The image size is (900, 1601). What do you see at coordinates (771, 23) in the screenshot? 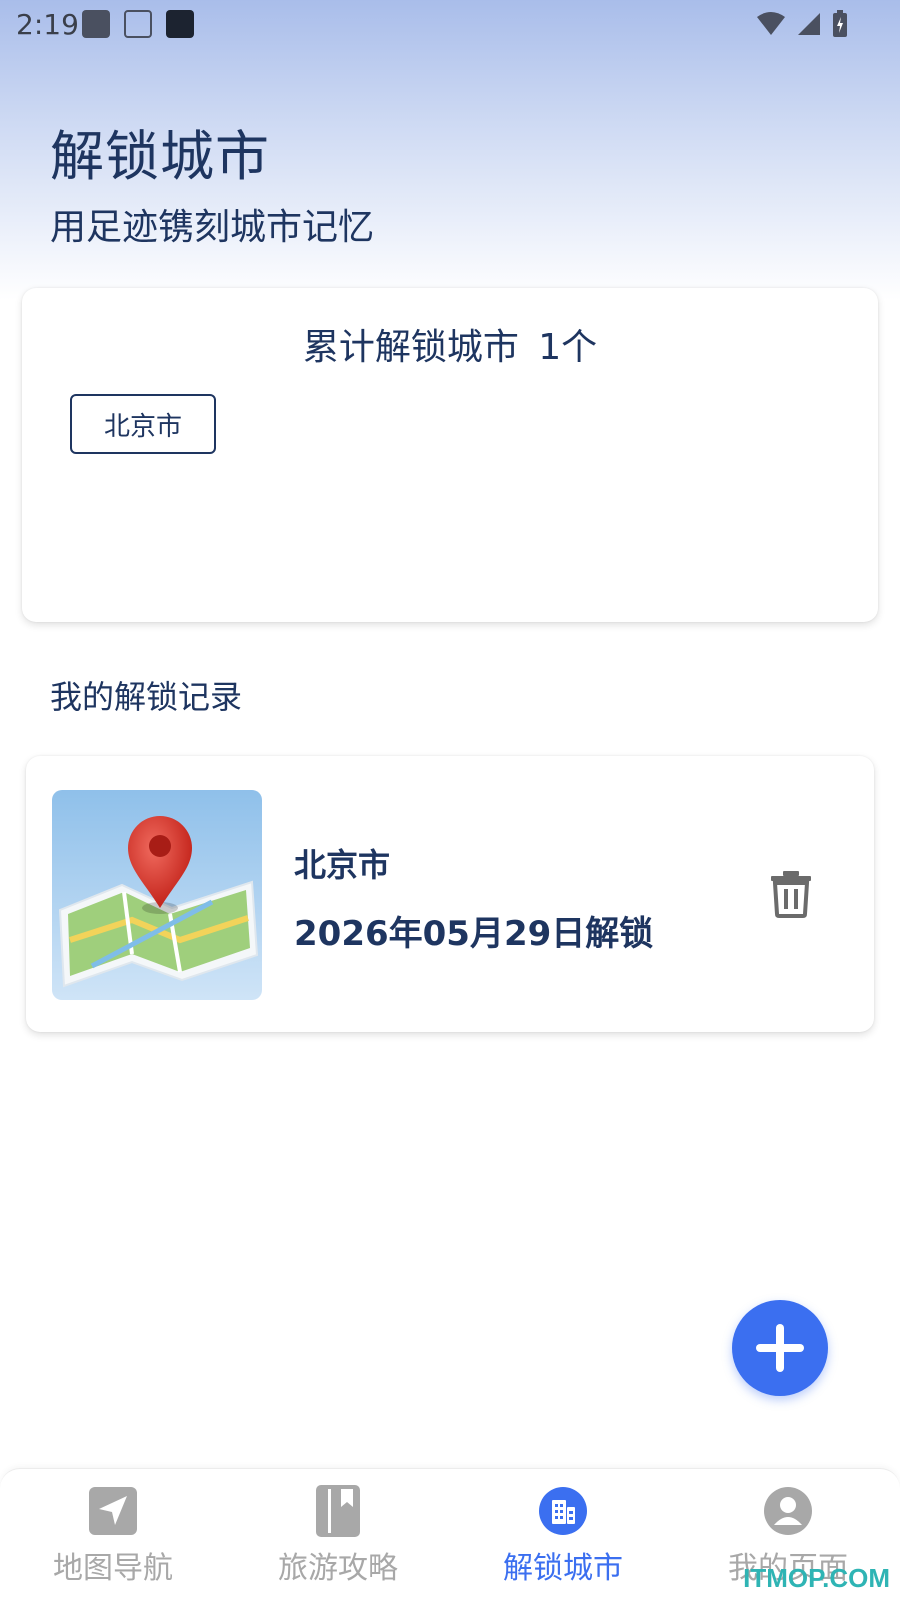
I see `wifi-icon` at bounding box center [771, 23].